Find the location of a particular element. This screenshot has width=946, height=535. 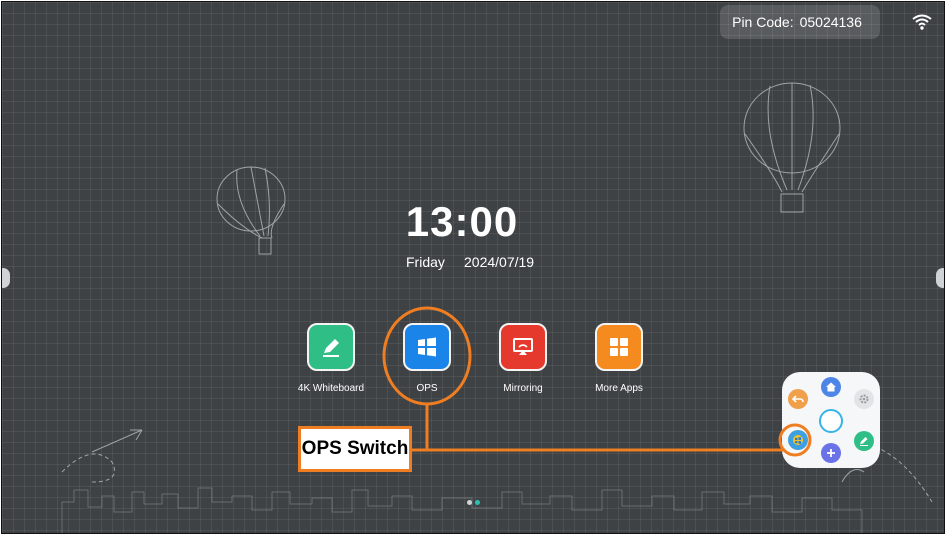

app-label: More Apps is located at coordinates (619, 388).